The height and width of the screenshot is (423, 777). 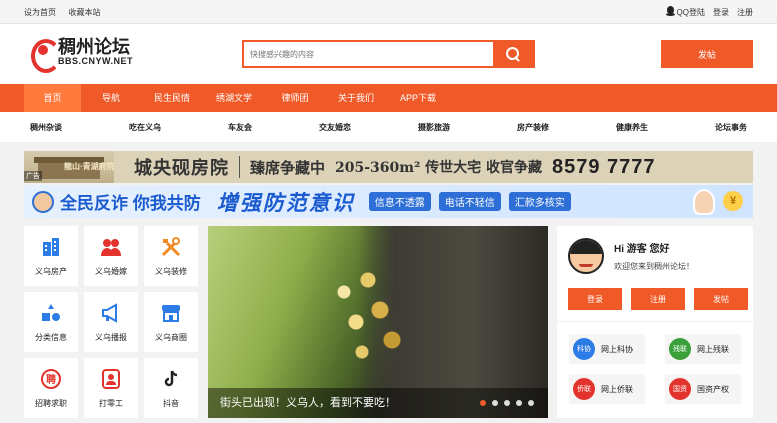 What do you see at coordinates (171, 379) in the screenshot?
I see `tiktok-icon` at bounding box center [171, 379].